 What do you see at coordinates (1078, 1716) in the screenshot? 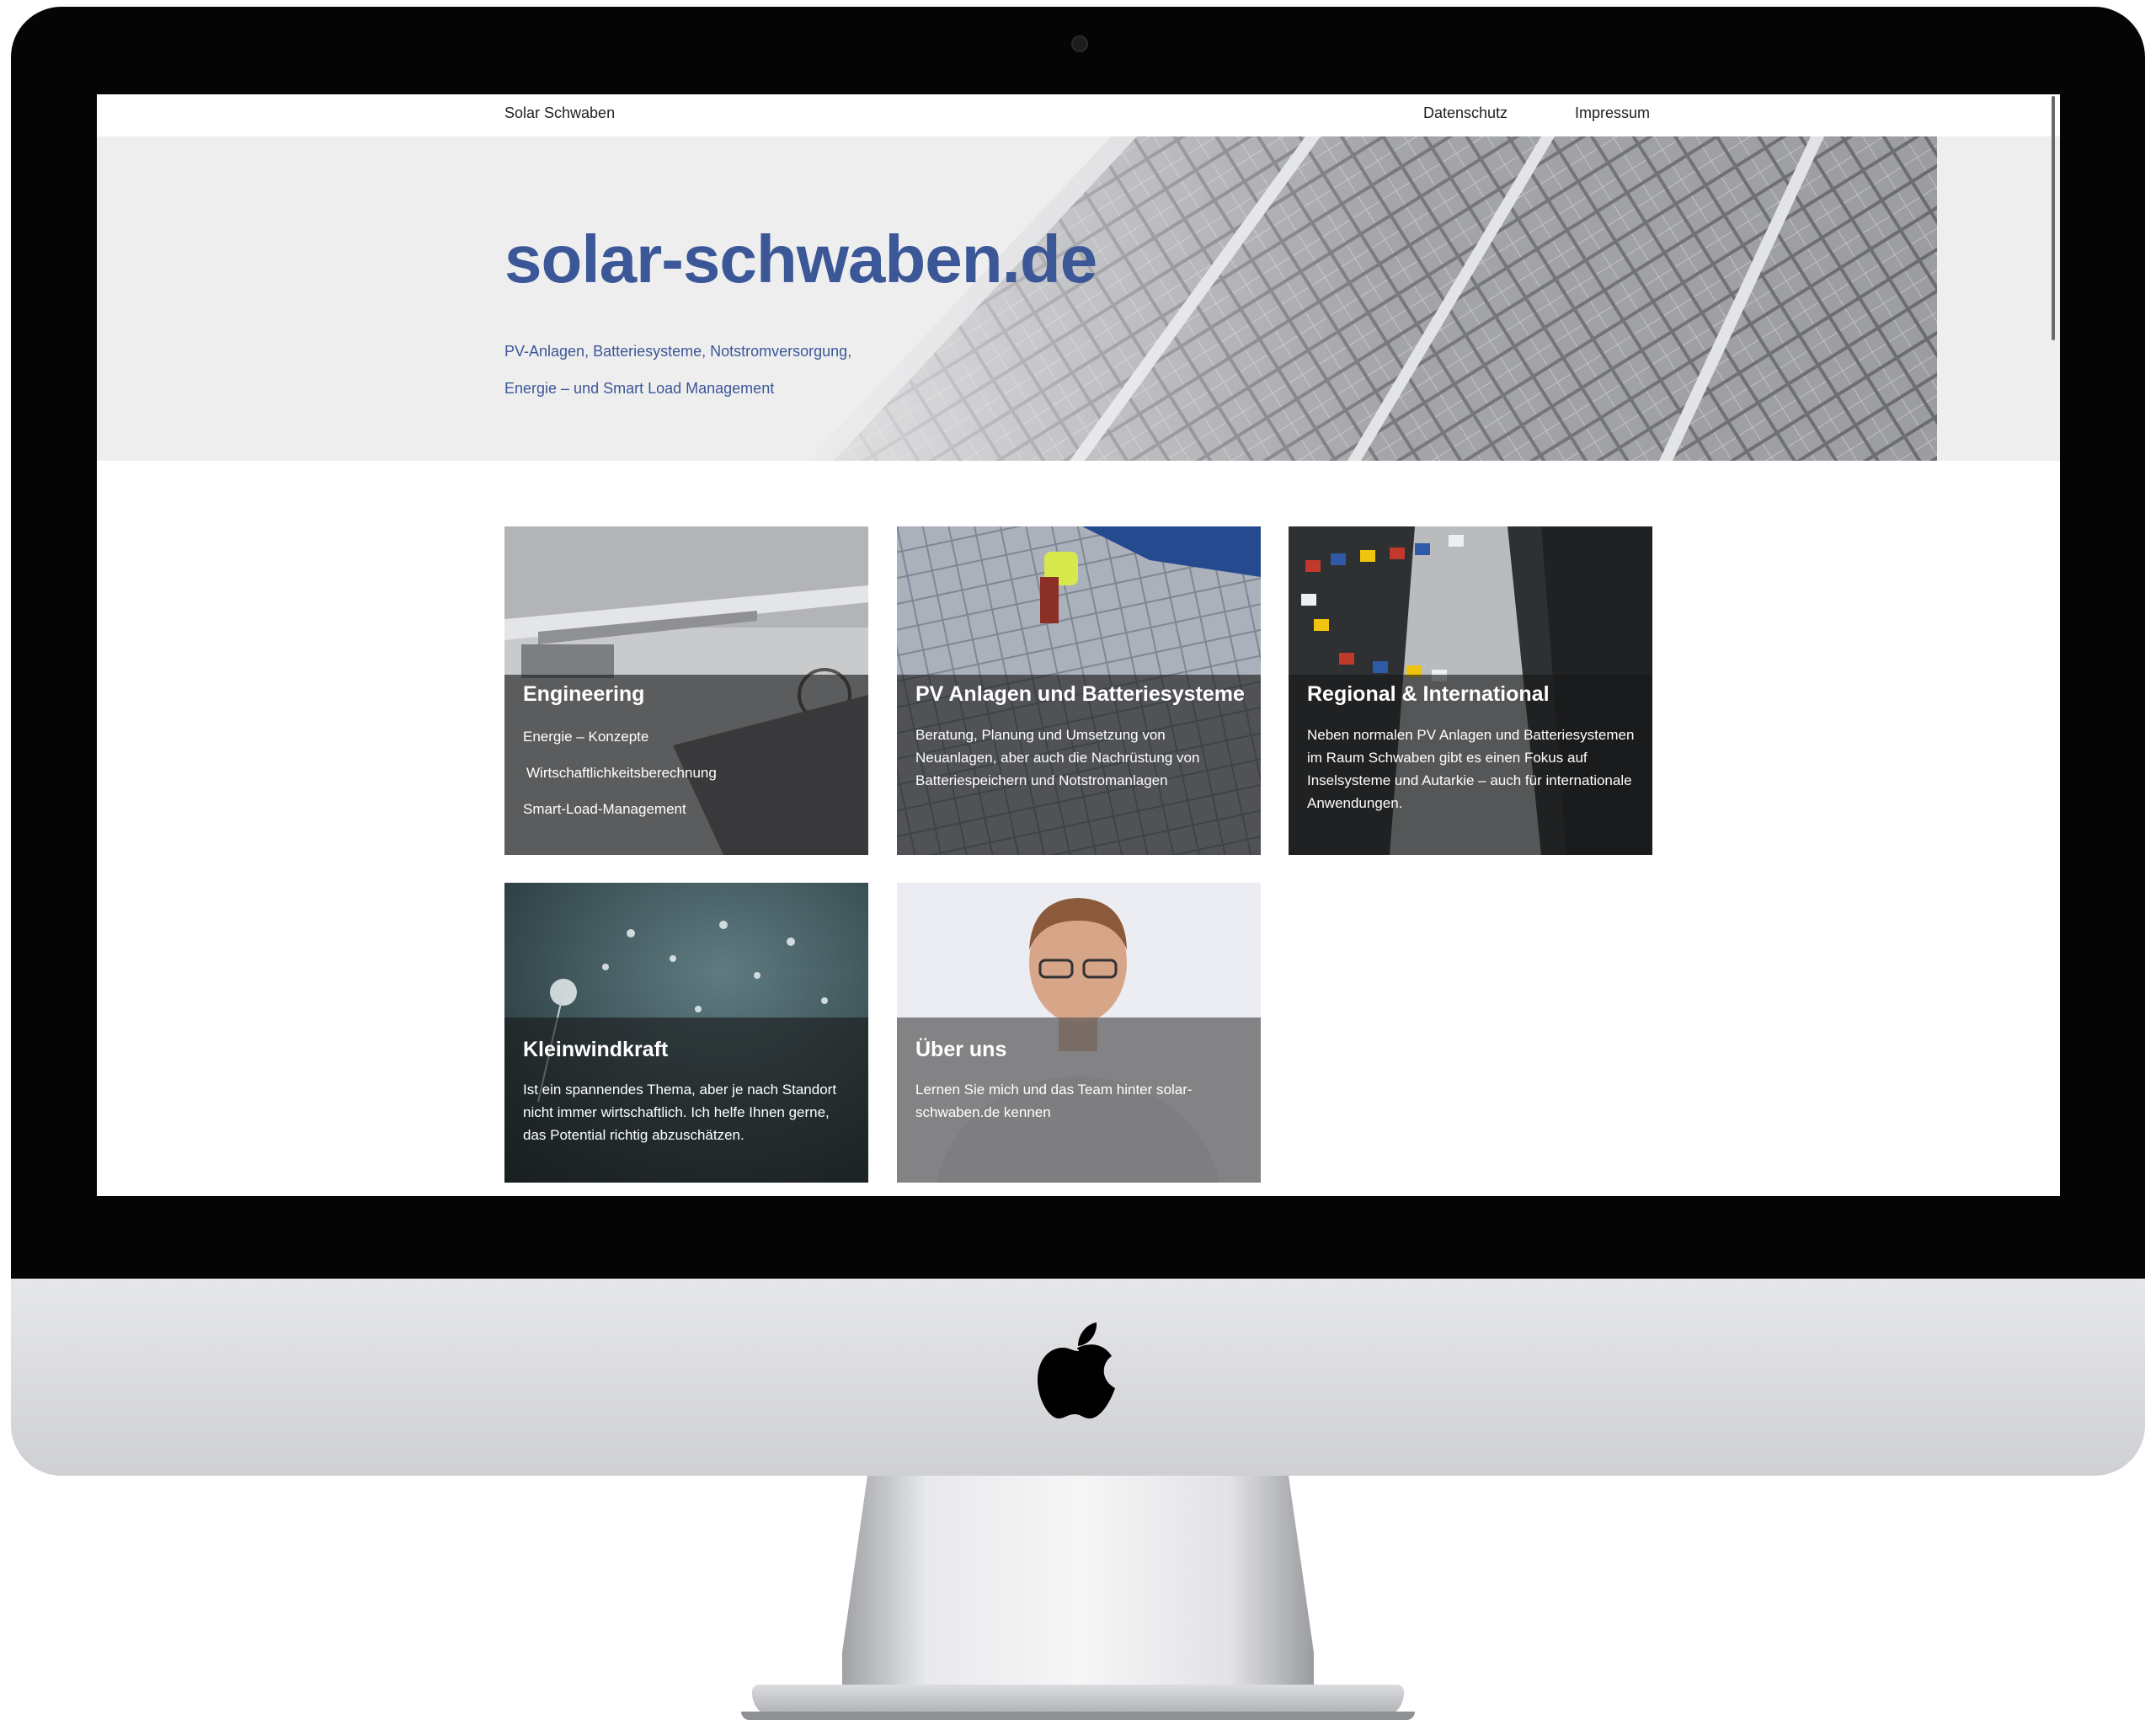
I see `monitor-stand-edge` at bounding box center [1078, 1716].